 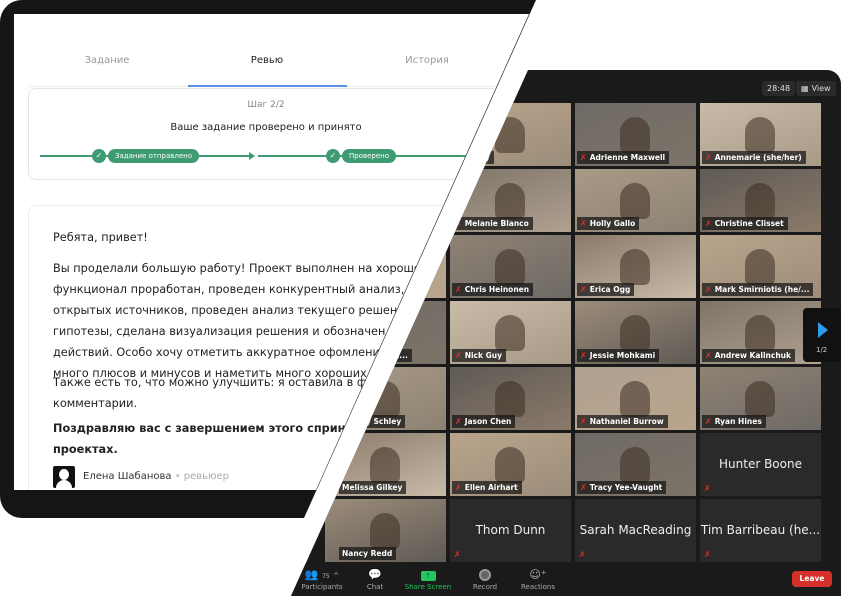 What do you see at coordinates (635, 332) in the screenshot?
I see `video-tile: ✗ Jessie Mohkami` at bounding box center [635, 332].